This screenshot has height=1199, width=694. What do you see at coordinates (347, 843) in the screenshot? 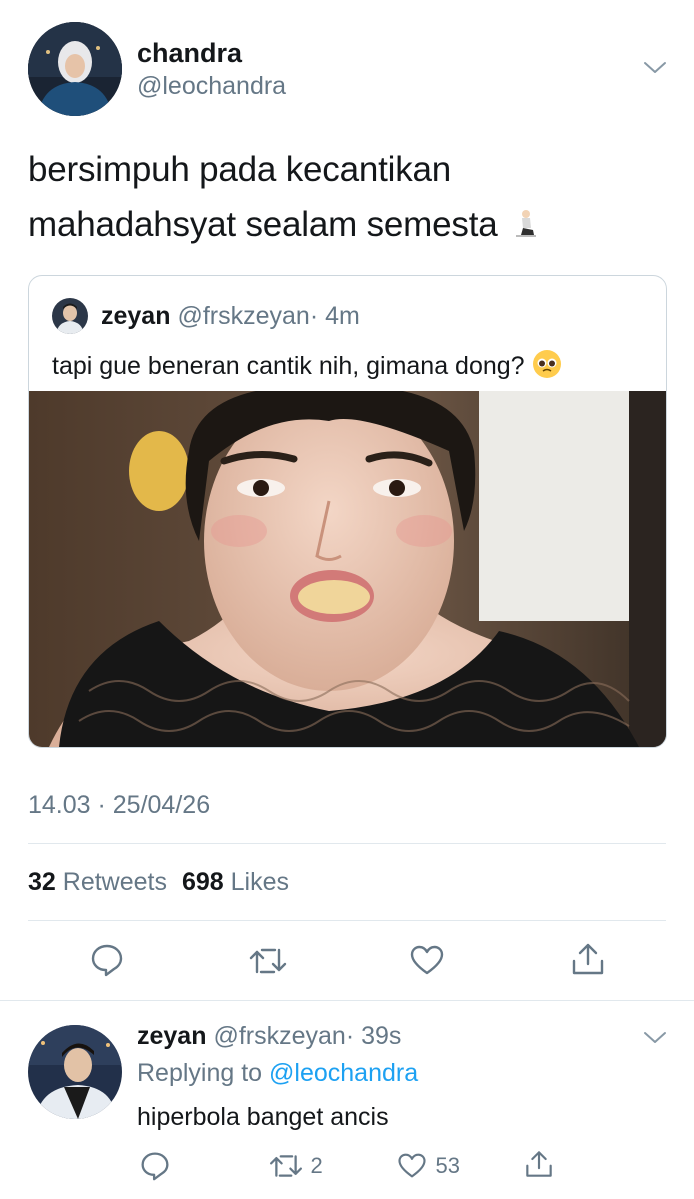
I see `divider-top` at bounding box center [347, 843].